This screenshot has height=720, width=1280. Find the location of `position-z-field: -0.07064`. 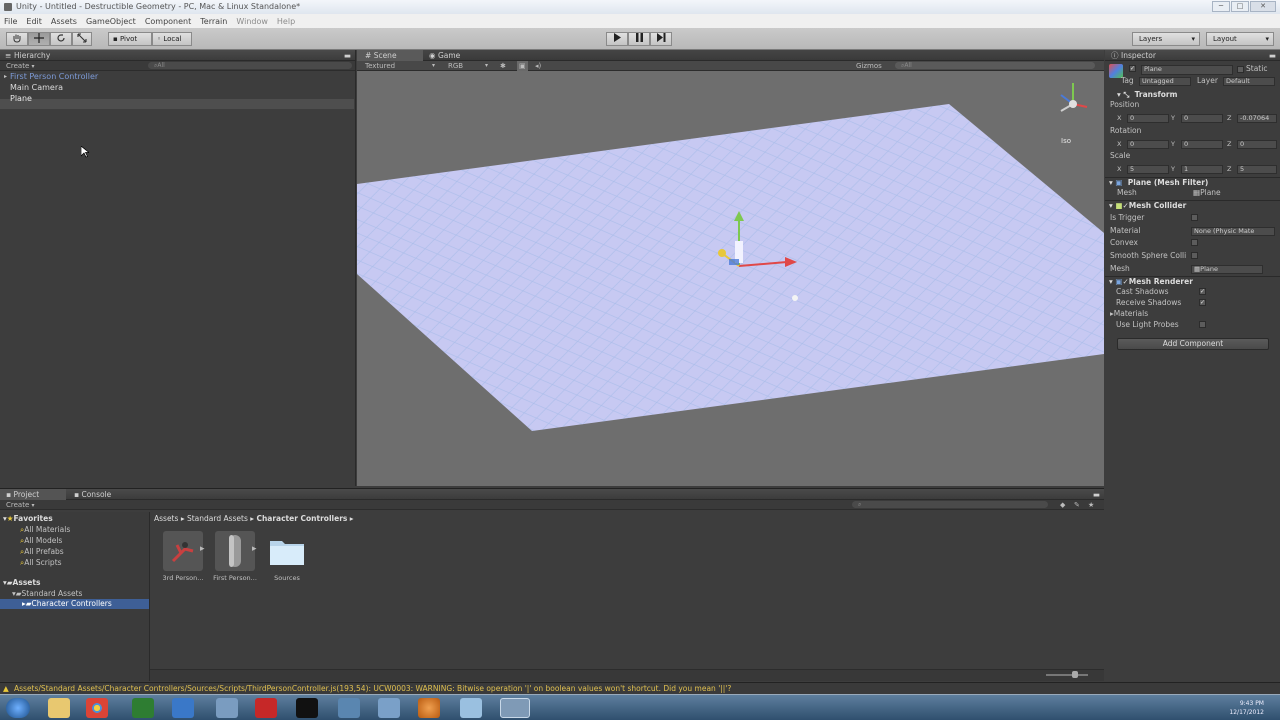

position-z-field: -0.07064 is located at coordinates (1257, 118).